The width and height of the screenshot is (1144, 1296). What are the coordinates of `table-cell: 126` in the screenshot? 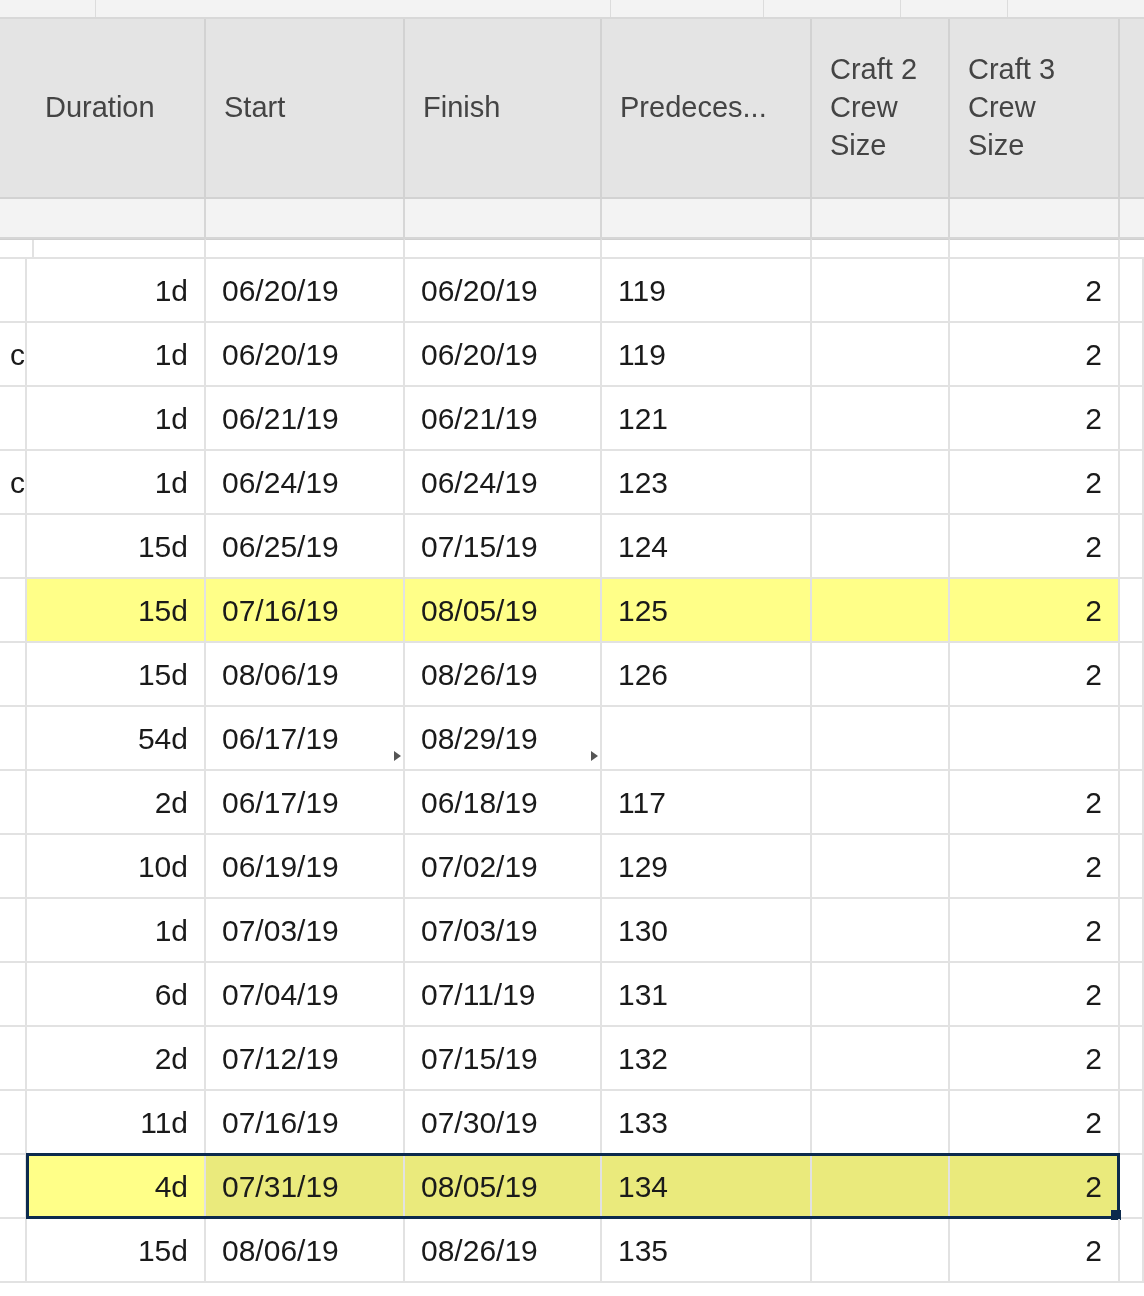 It's located at (707, 675).